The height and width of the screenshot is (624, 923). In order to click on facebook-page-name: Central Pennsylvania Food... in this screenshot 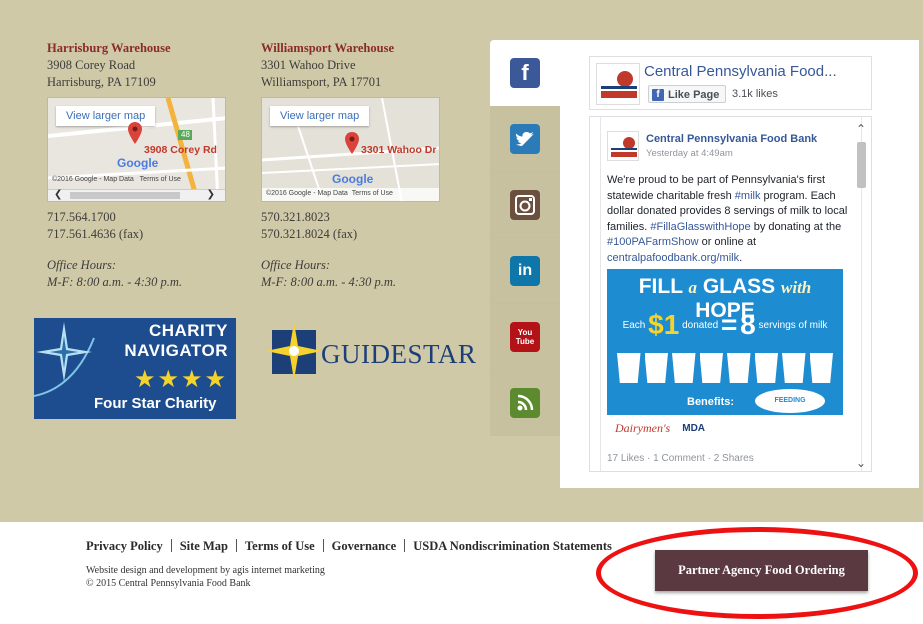, I will do `click(740, 71)`.